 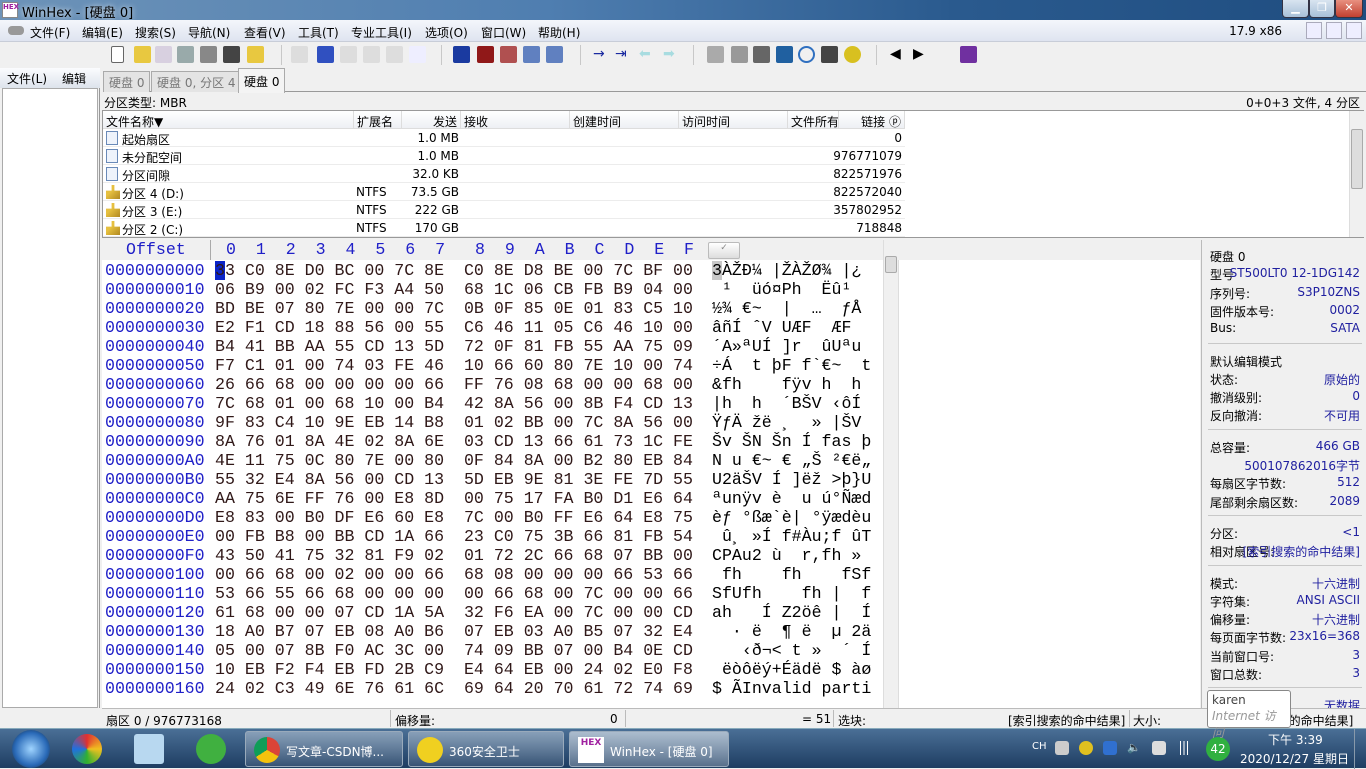 What do you see at coordinates (208, 54) in the screenshot?
I see `print-icon` at bounding box center [208, 54].